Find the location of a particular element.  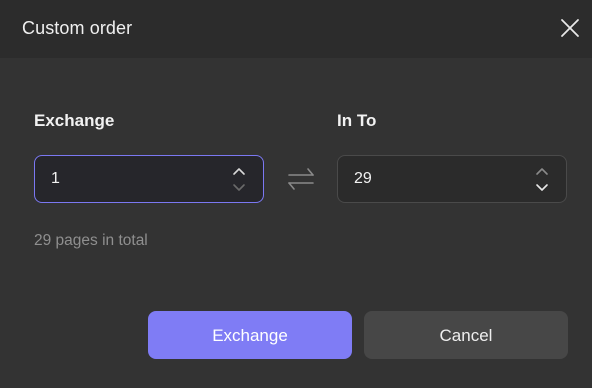

close-button is located at coordinates (570, 28).